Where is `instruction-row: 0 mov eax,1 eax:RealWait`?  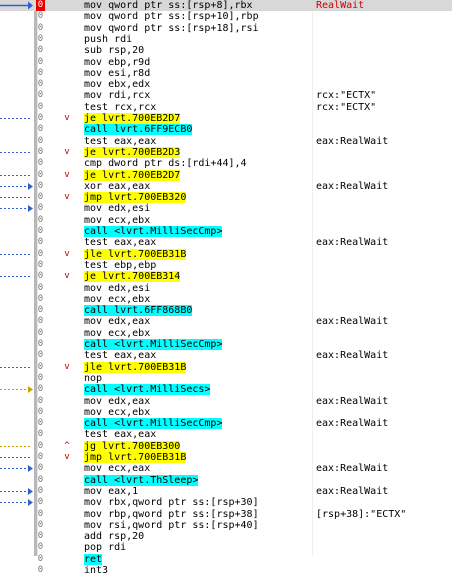 instruction-row: 0 mov eax,1 eax:RealWait is located at coordinates (226, 491).